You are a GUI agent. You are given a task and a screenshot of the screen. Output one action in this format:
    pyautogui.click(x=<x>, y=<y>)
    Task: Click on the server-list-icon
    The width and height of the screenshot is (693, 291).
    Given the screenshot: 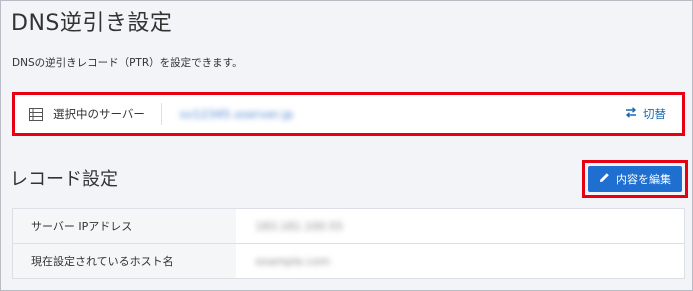 What is the action you would take?
    pyautogui.click(x=36, y=114)
    